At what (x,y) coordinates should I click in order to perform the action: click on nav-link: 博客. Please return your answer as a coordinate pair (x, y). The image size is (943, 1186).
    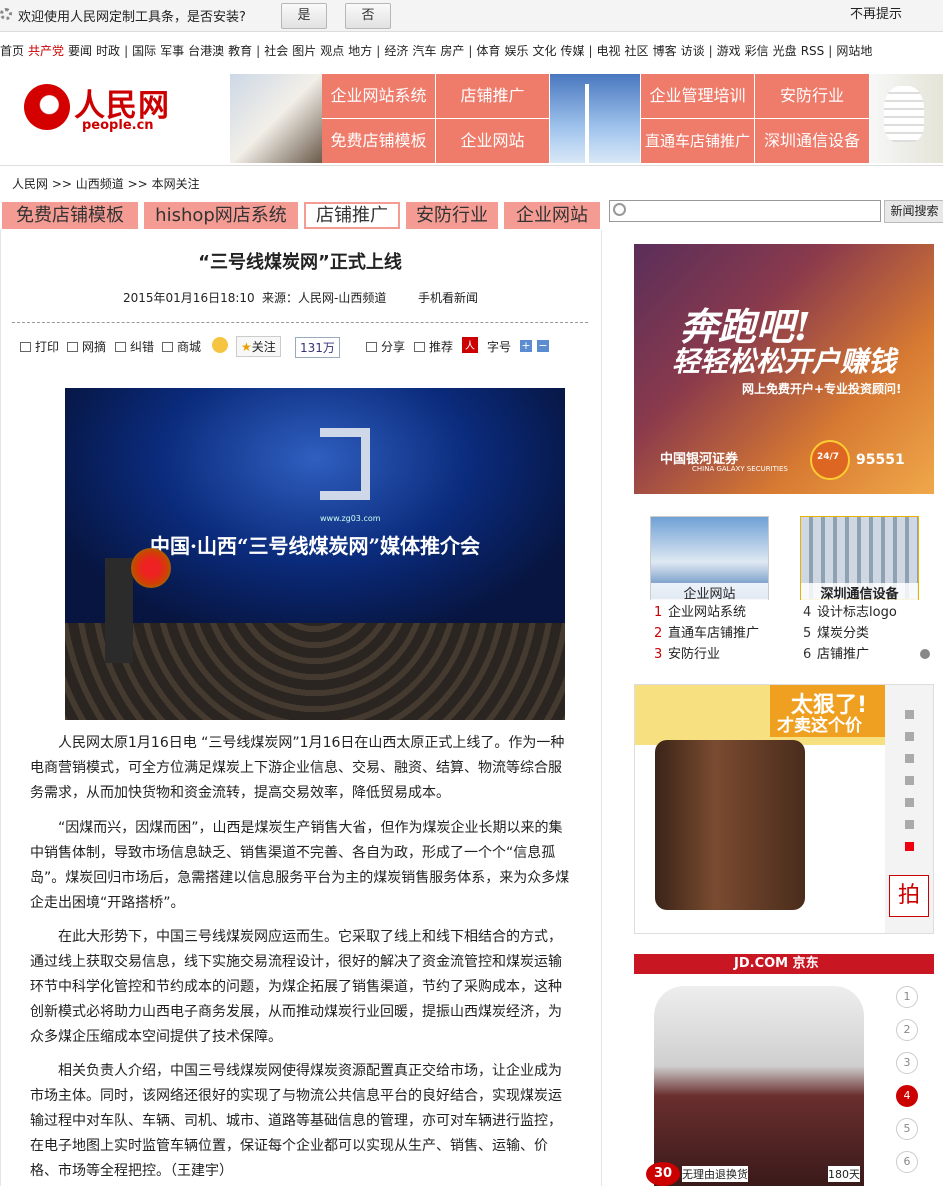
    Looking at the image, I should click on (665, 50).